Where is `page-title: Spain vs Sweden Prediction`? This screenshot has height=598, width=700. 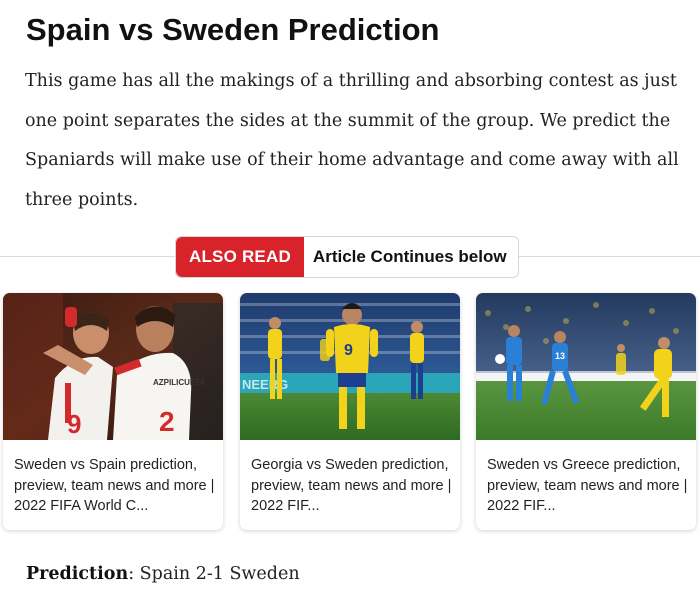
page-title: Spain vs Sweden Prediction is located at coordinates (233, 29).